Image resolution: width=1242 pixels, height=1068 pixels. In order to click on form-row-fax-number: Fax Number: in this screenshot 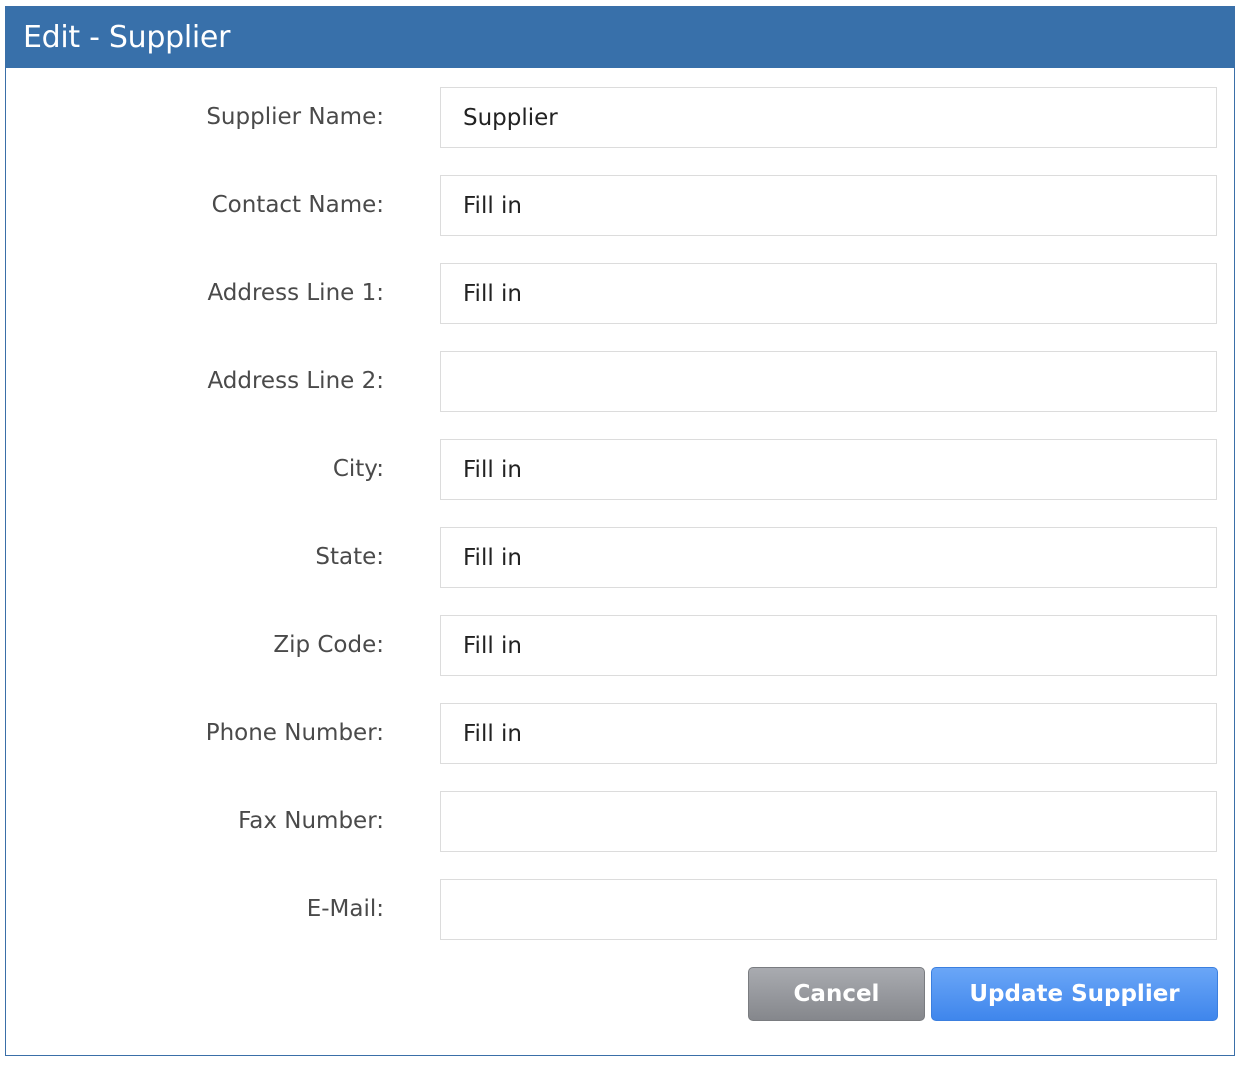, I will do `click(620, 821)`.